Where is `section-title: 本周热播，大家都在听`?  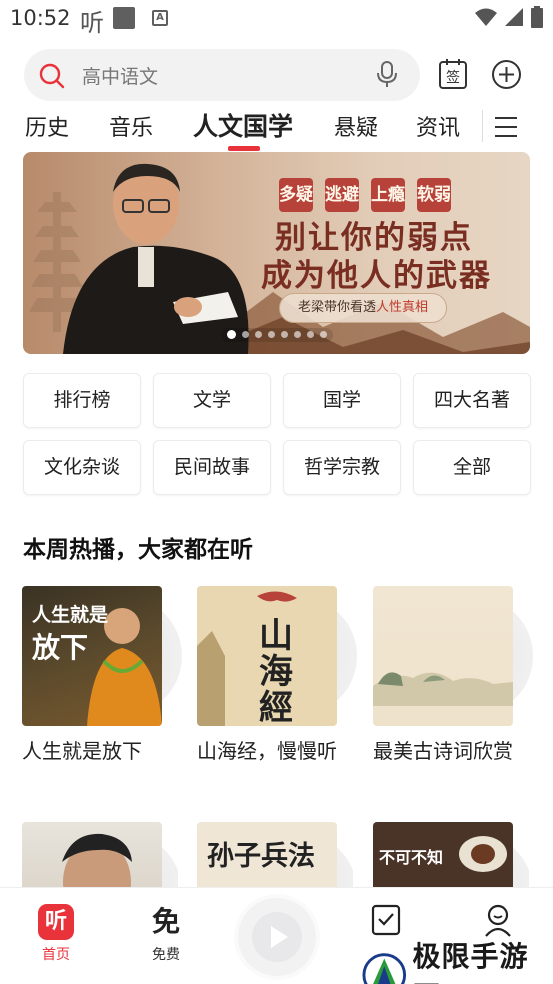 section-title: 本周热播，大家都在听 is located at coordinates (138, 550).